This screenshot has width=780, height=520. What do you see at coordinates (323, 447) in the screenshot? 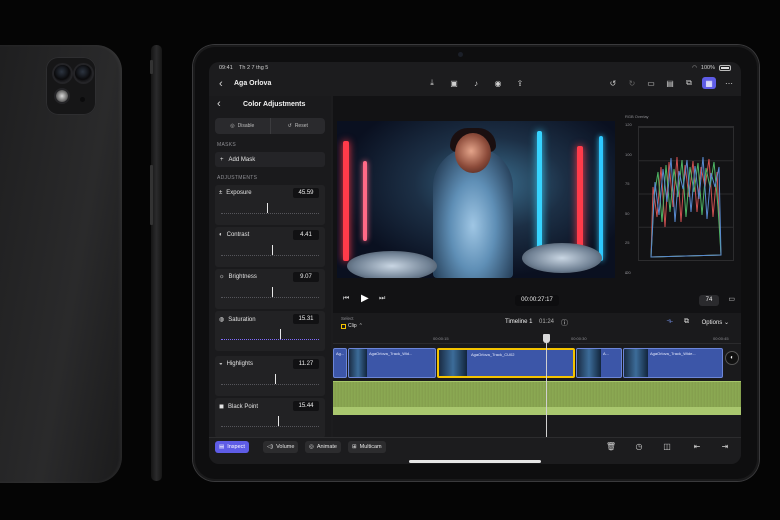
I see `animate-button: ◎ Animate` at bounding box center [323, 447].